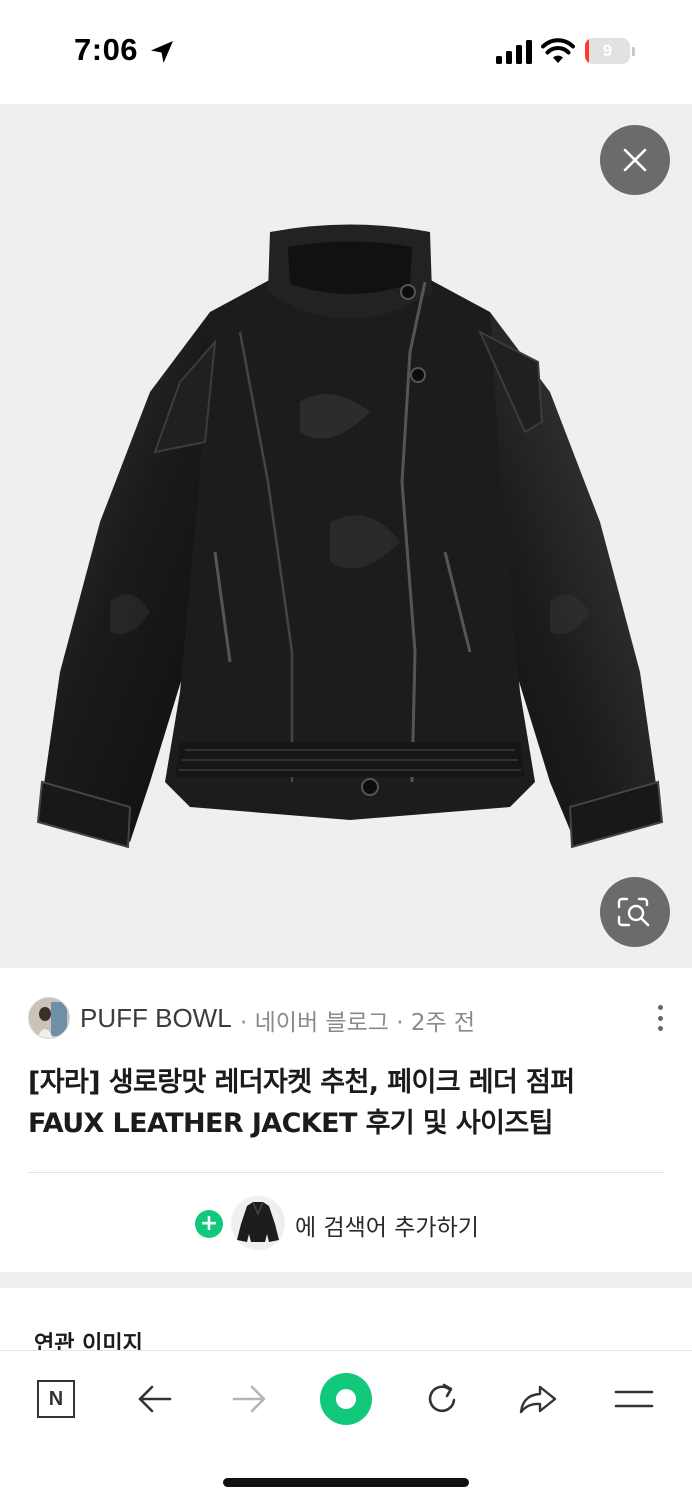  I want to click on refresh-button, so click(442, 1399).